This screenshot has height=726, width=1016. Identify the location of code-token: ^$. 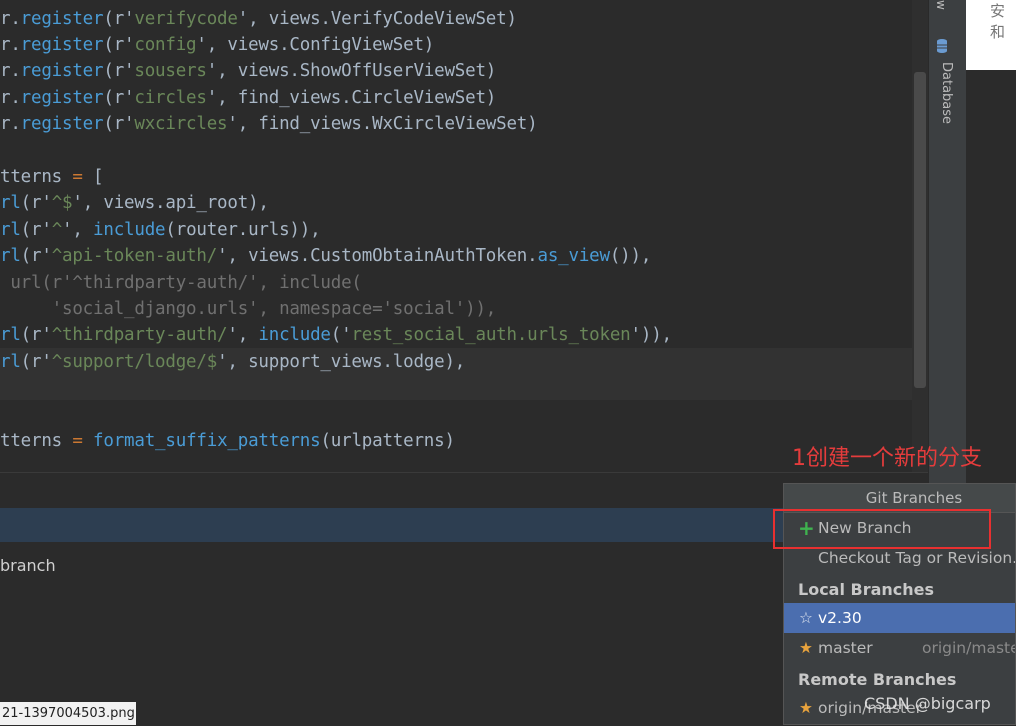
(62, 203).